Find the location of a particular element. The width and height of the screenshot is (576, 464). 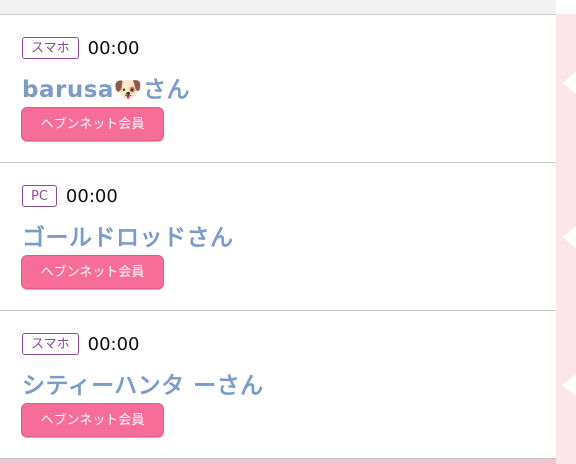

bottom-edge is located at coordinates (278, 461).